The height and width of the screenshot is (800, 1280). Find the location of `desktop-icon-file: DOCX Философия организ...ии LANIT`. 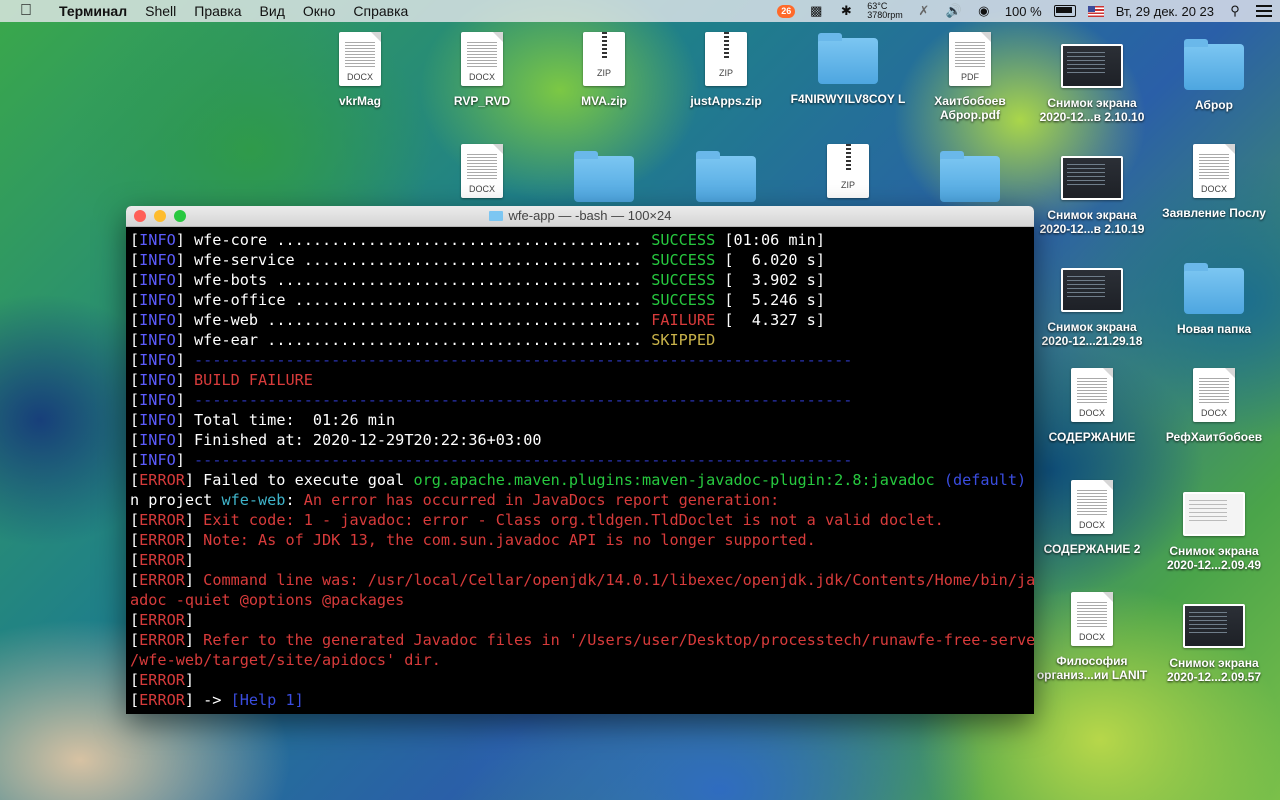

desktop-icon-file: DOCX Философия организ...ии LANIT is located at coordinates (1092, 637).